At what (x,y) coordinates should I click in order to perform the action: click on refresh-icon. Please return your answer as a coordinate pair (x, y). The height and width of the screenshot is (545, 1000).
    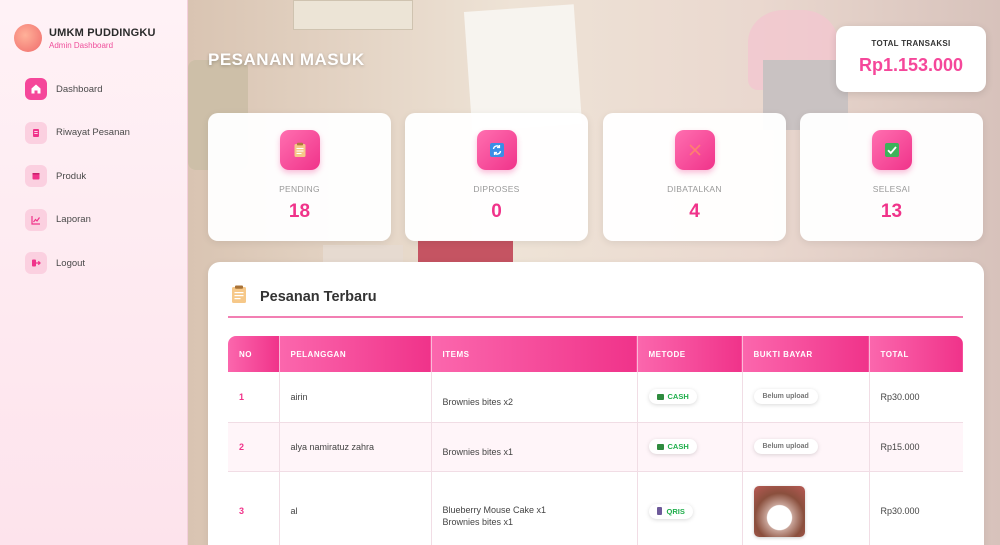
    Looking at the image, I should click on (496, 150).